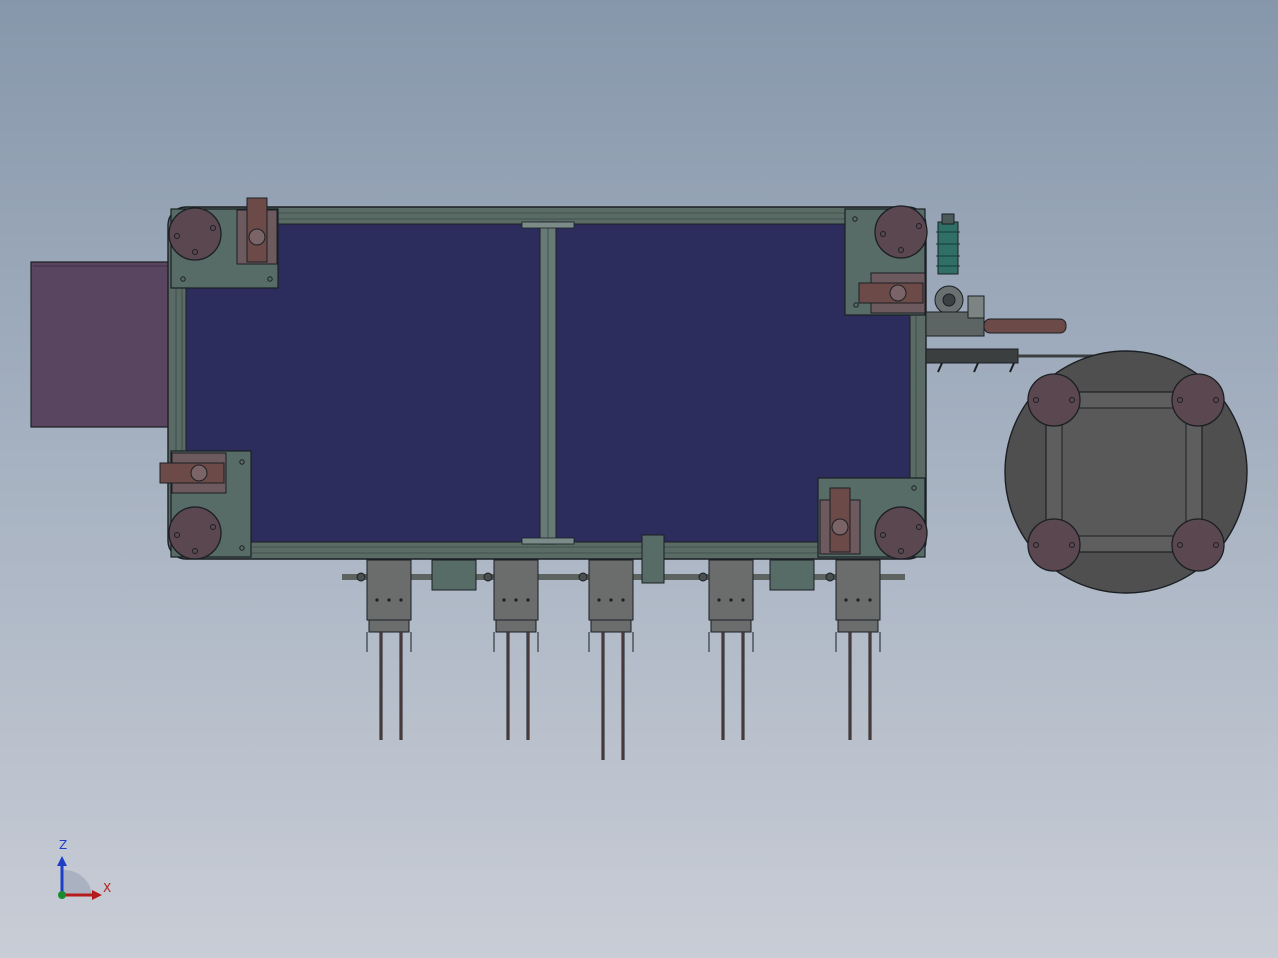 The width and height of the screenshot is (1278, 958). What do you see at coordinates (77, 882) in the screenshot?
I see `axis-triad-arc` at bounding box center [77, 882].